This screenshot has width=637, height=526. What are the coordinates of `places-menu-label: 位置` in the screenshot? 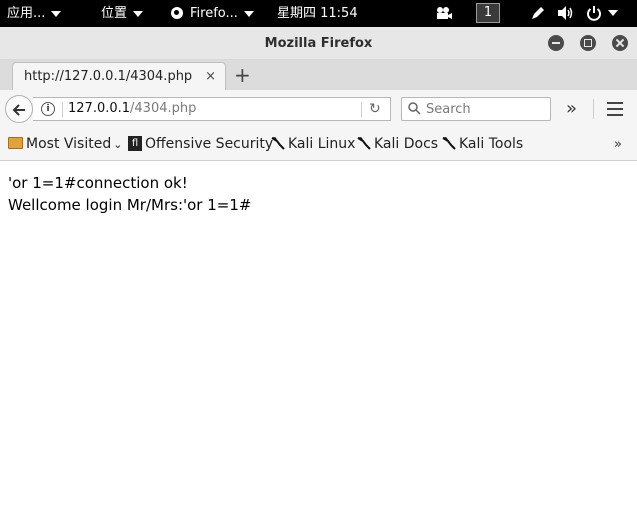 It's located at (114, 13).